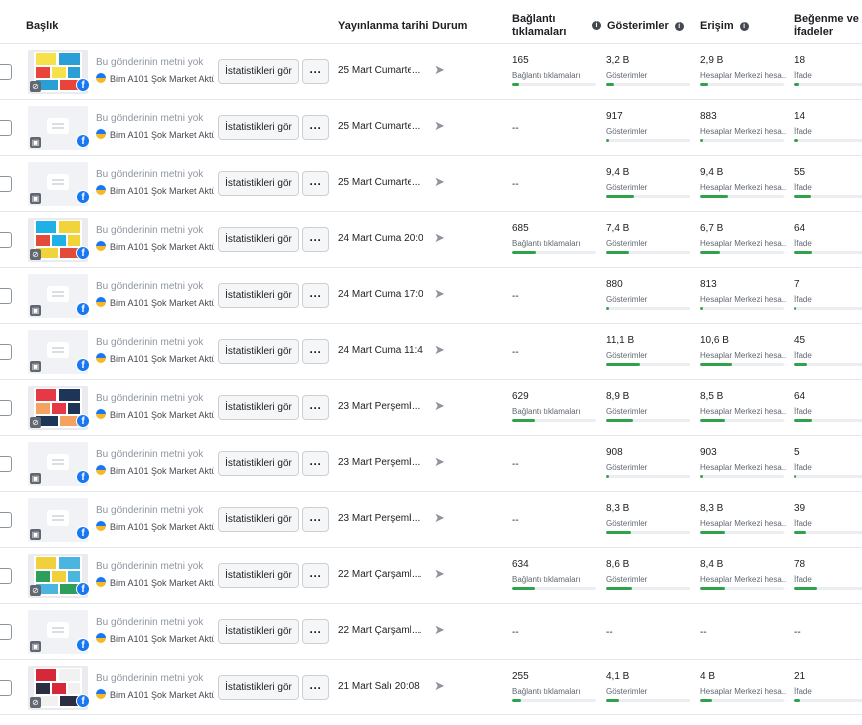 The height and width of the screenshot is (725, 862). What do you see at coordinates (539, 32) in the screenshot?
I see `column-header-link-clicks-line2: tıklamaları` at bounding box center [539, 32].